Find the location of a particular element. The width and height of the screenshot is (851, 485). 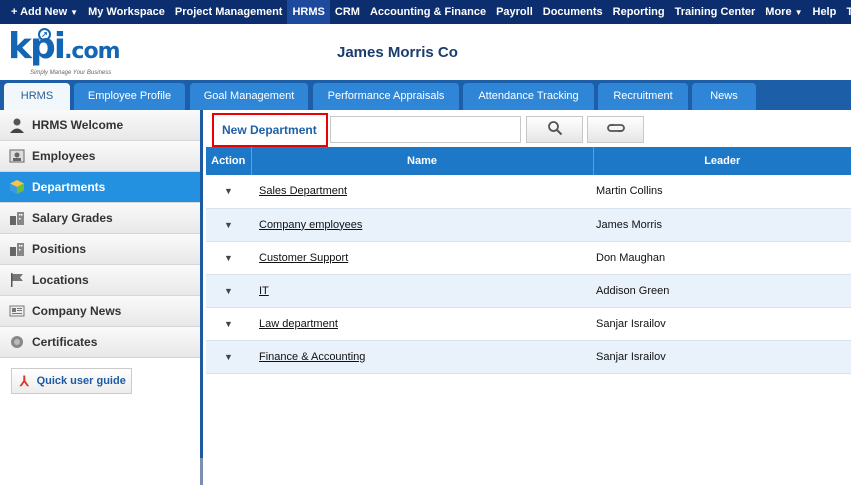

flag-icon is located at coordinates (17, 280).